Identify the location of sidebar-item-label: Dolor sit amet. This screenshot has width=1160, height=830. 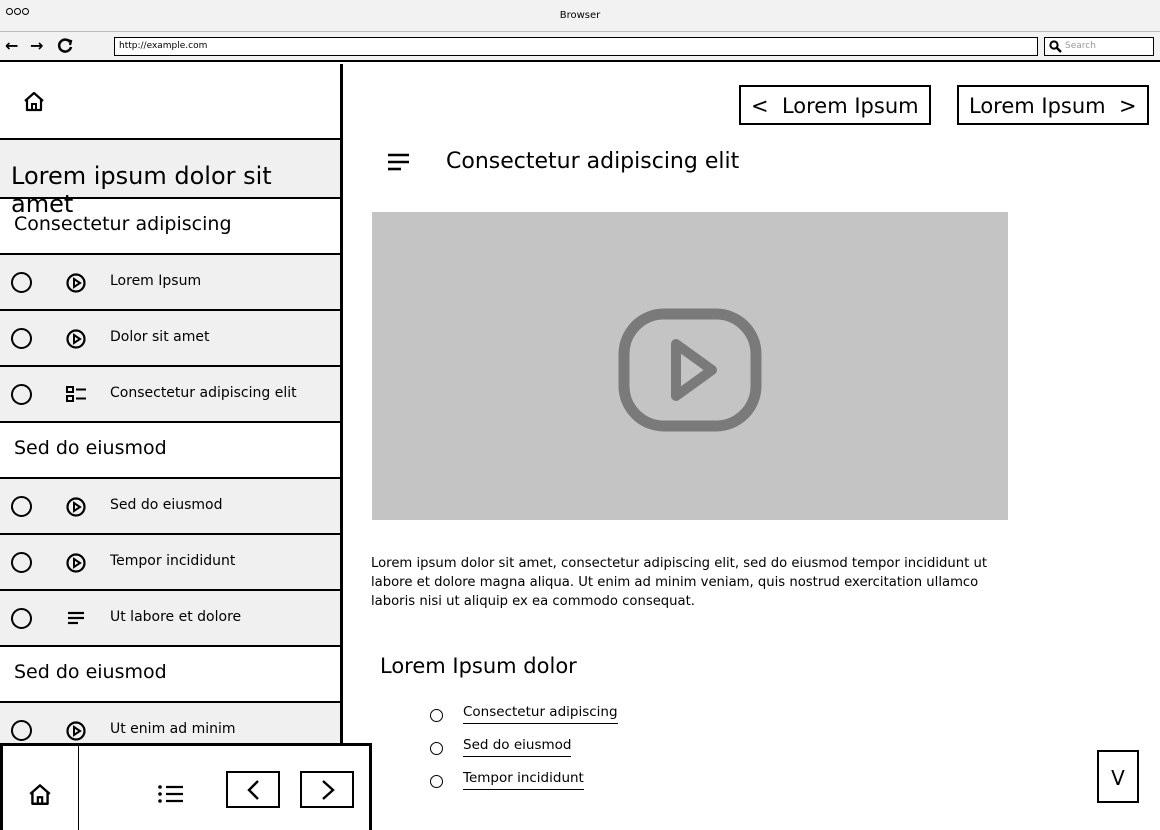
(160, 337).